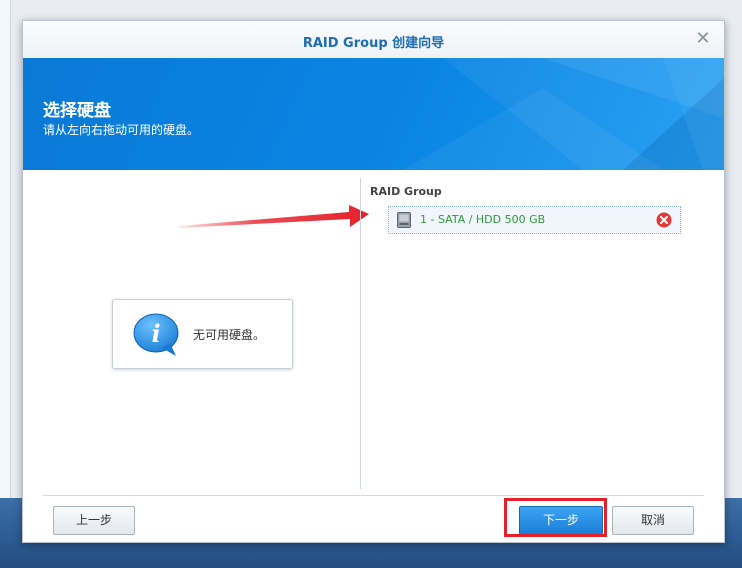  What do you see at coordinates (664, 220) in the screenshot?
I see `remove-icon` at bounding box center [664, 220].